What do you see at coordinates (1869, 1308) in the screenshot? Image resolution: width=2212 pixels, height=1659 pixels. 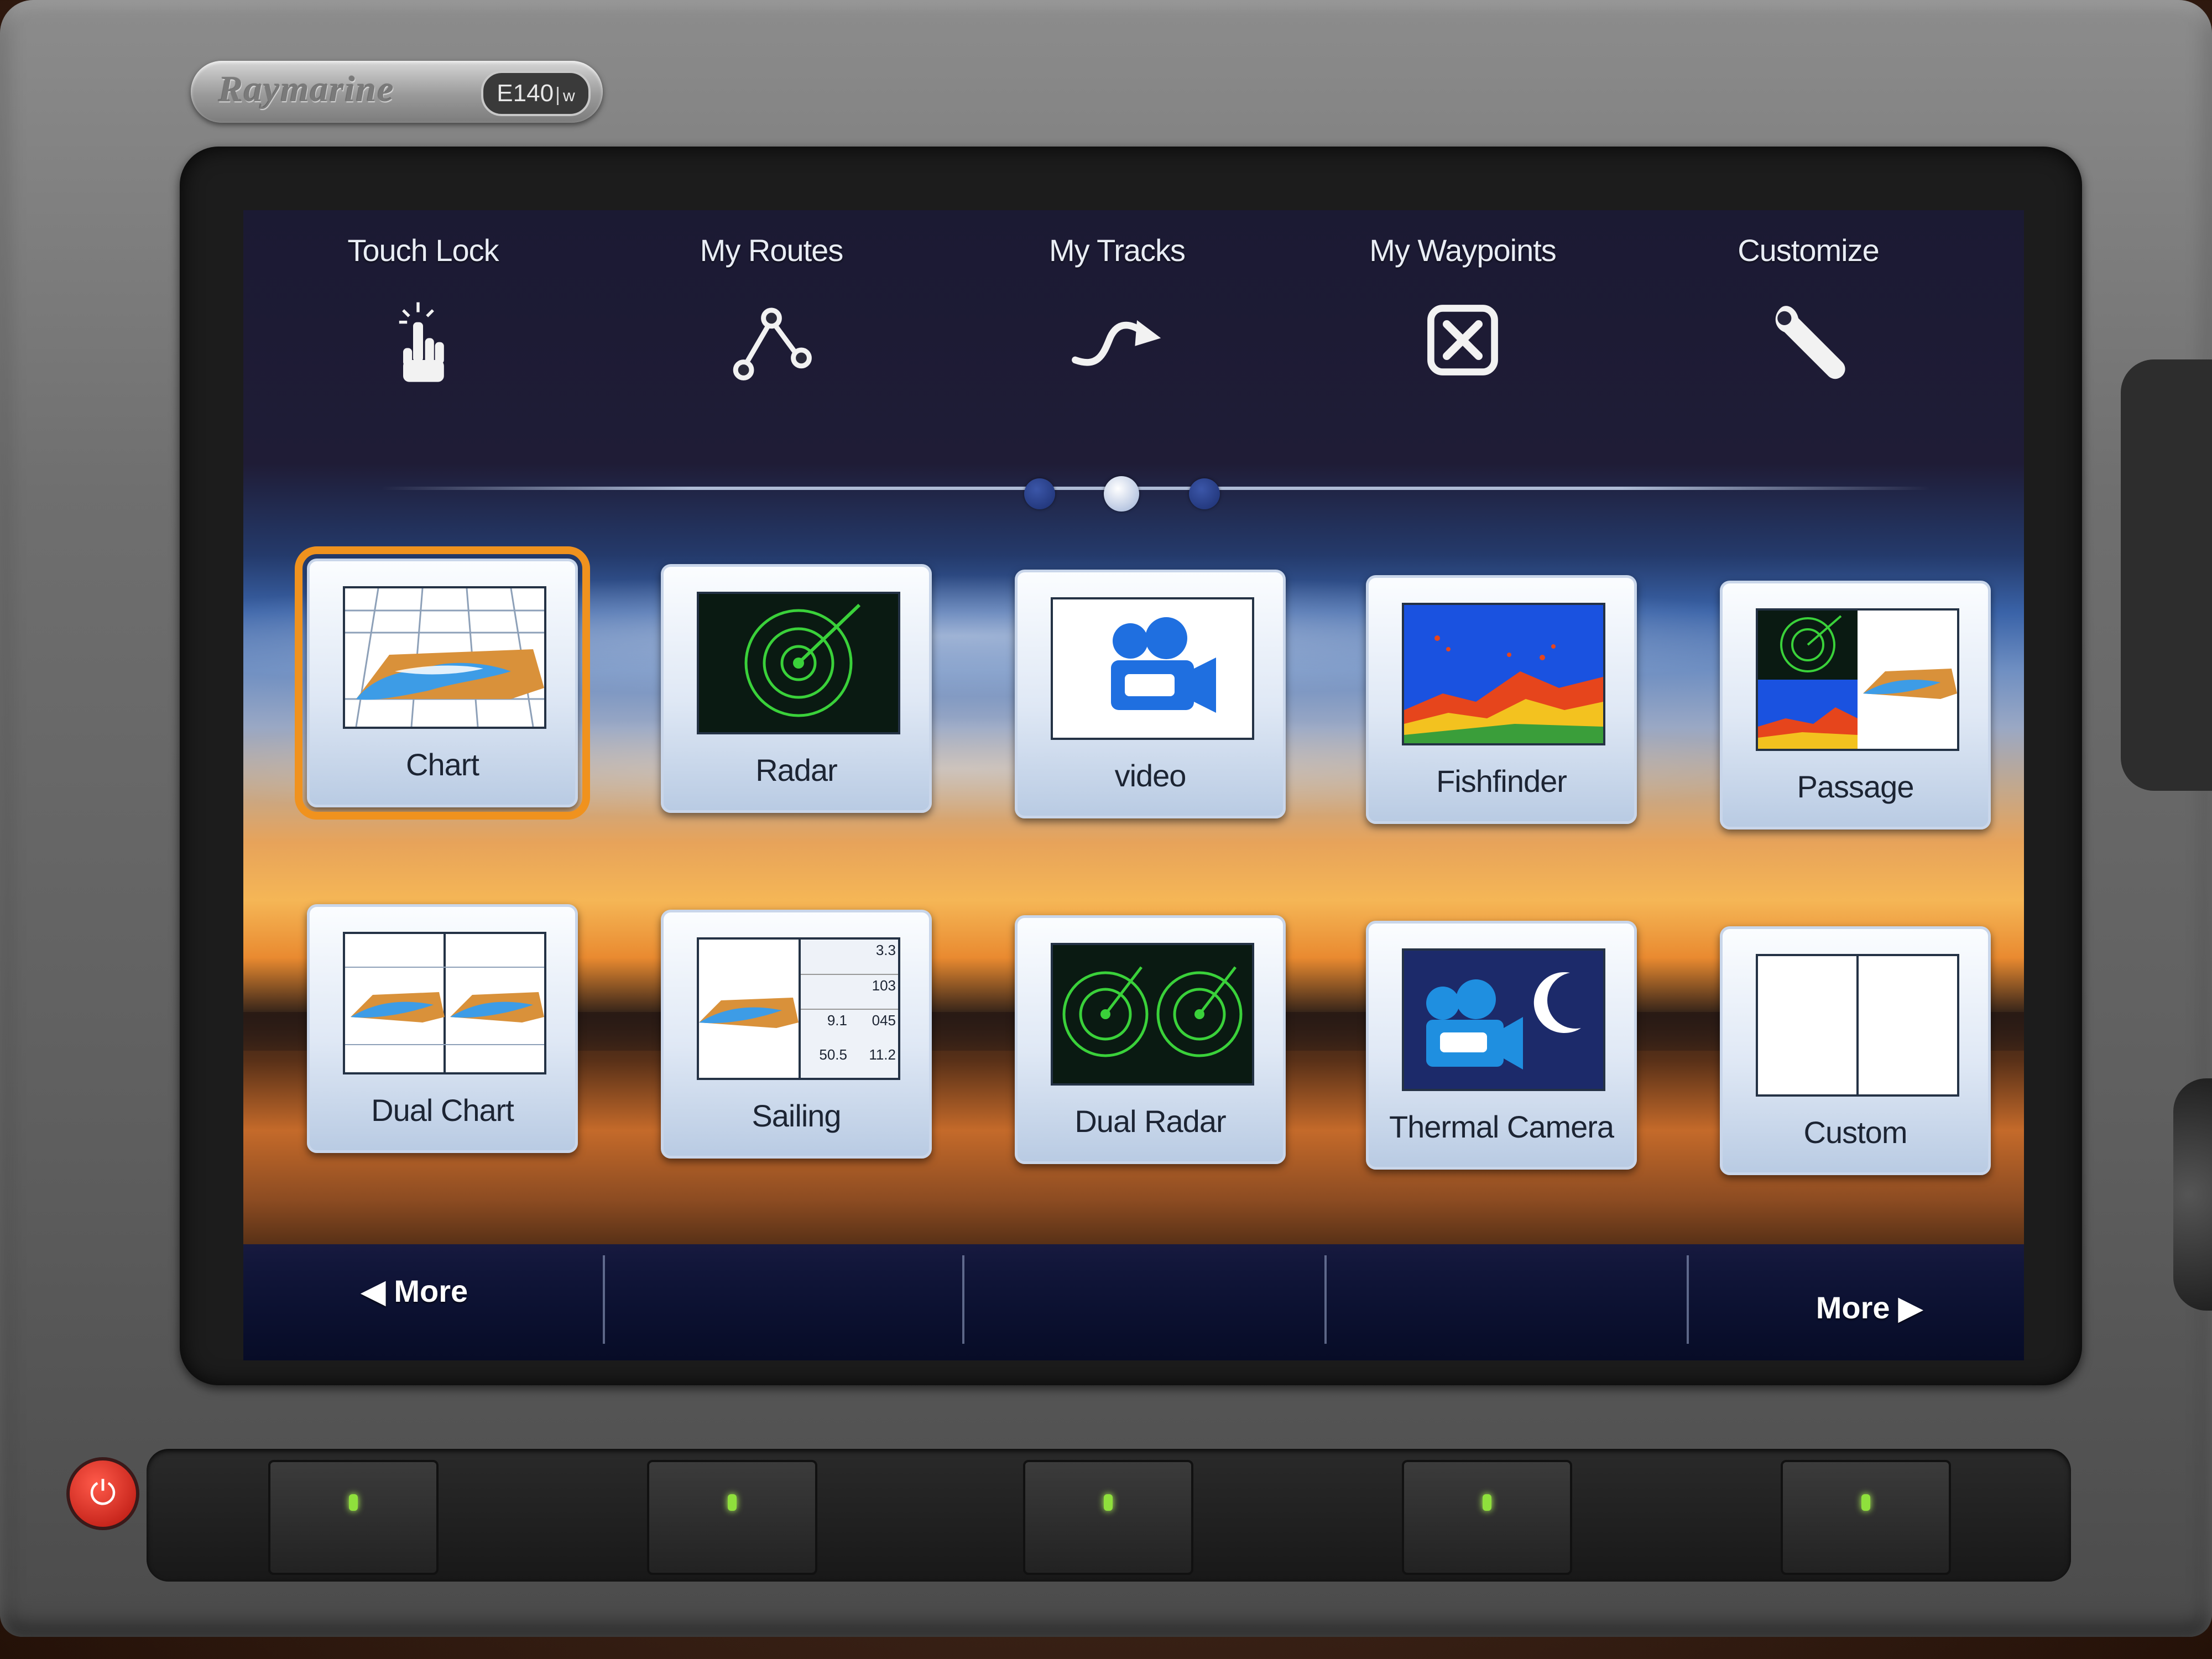 I see `more-right-button: More ▶` at bounding box center [1869, 1308].